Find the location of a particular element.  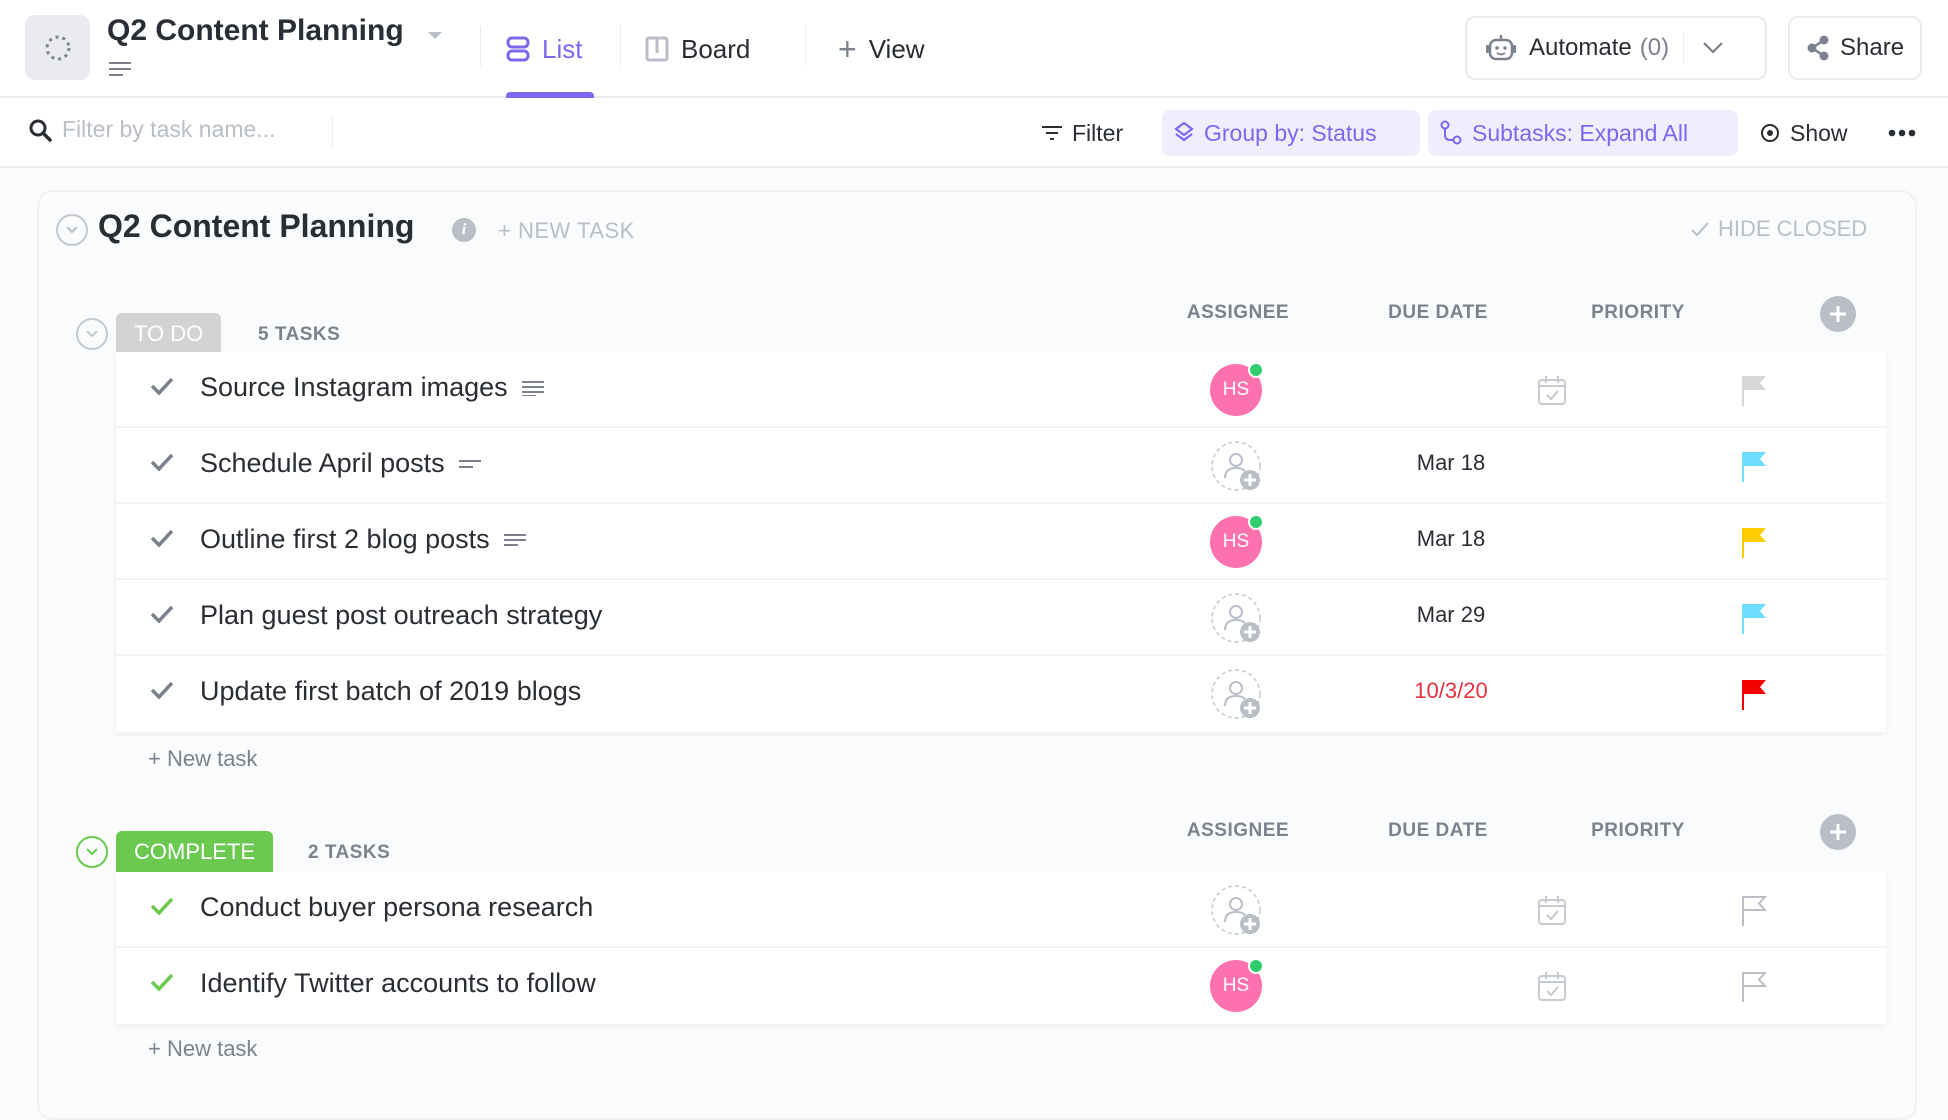

hide-closed-label: HIDE CLOSED is located at coordinates (1793, 228).